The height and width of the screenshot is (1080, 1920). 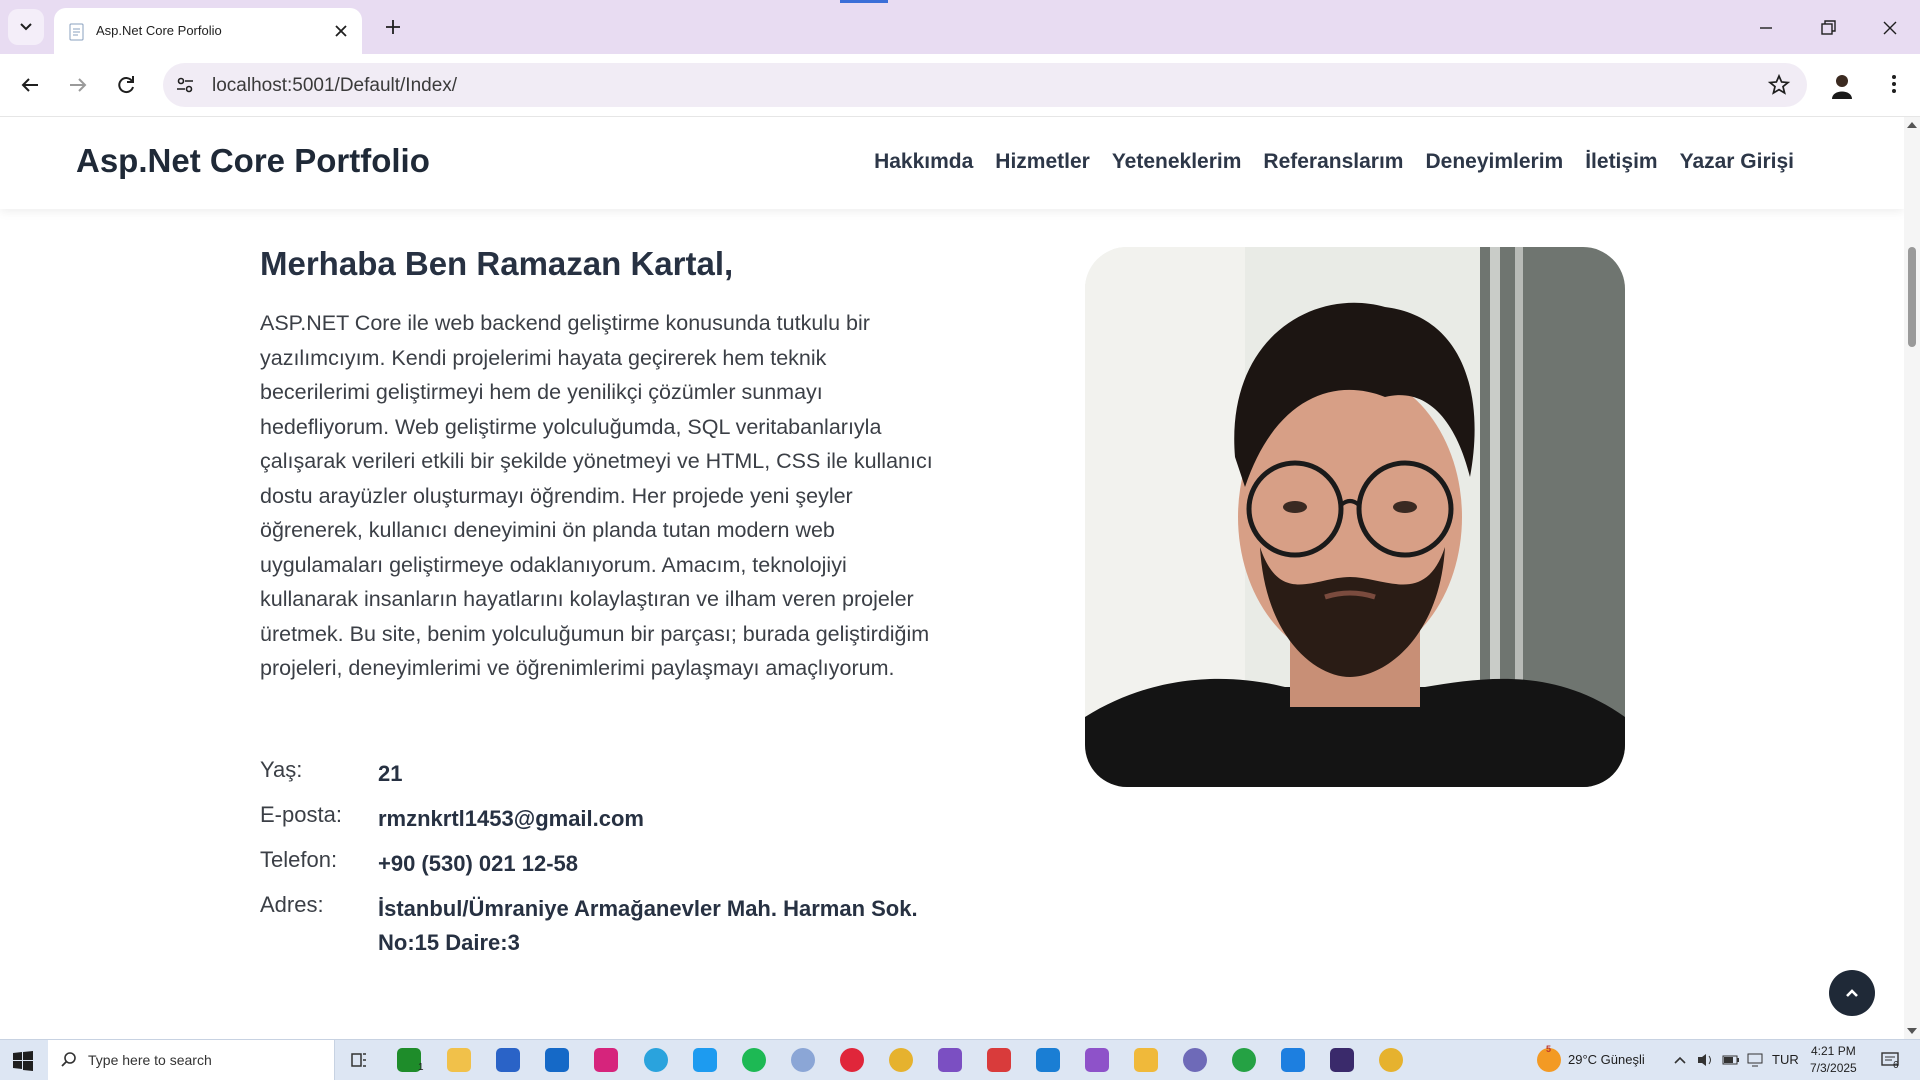 I want to click on weather-text: 29°C Güneşli, so click(x=1606, y=1059).